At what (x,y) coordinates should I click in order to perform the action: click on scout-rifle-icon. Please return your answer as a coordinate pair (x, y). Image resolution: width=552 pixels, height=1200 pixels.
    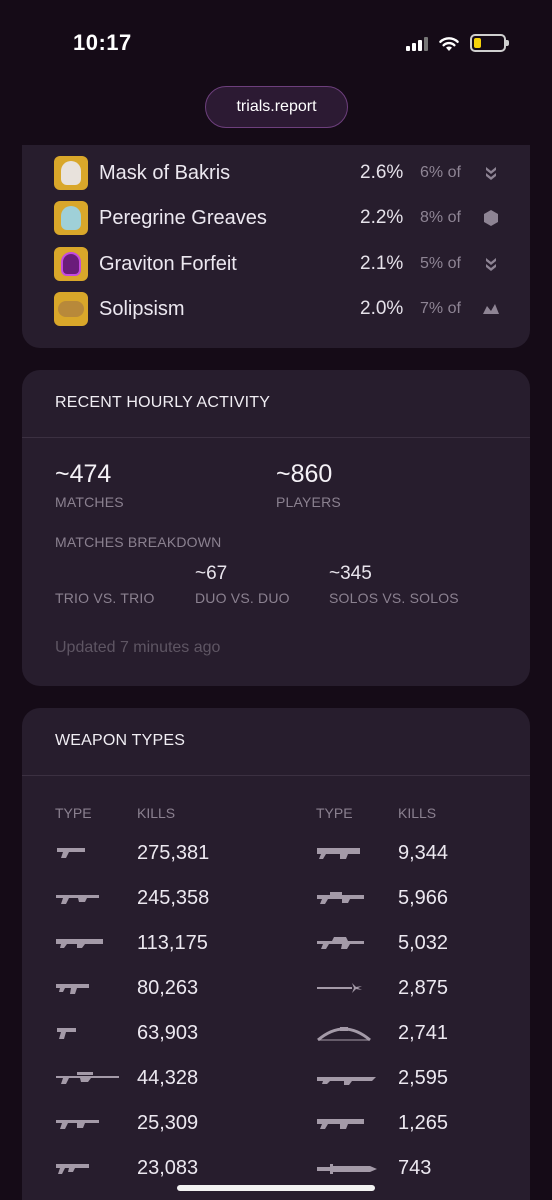
    Looking at the image, I should click on (79, 943).